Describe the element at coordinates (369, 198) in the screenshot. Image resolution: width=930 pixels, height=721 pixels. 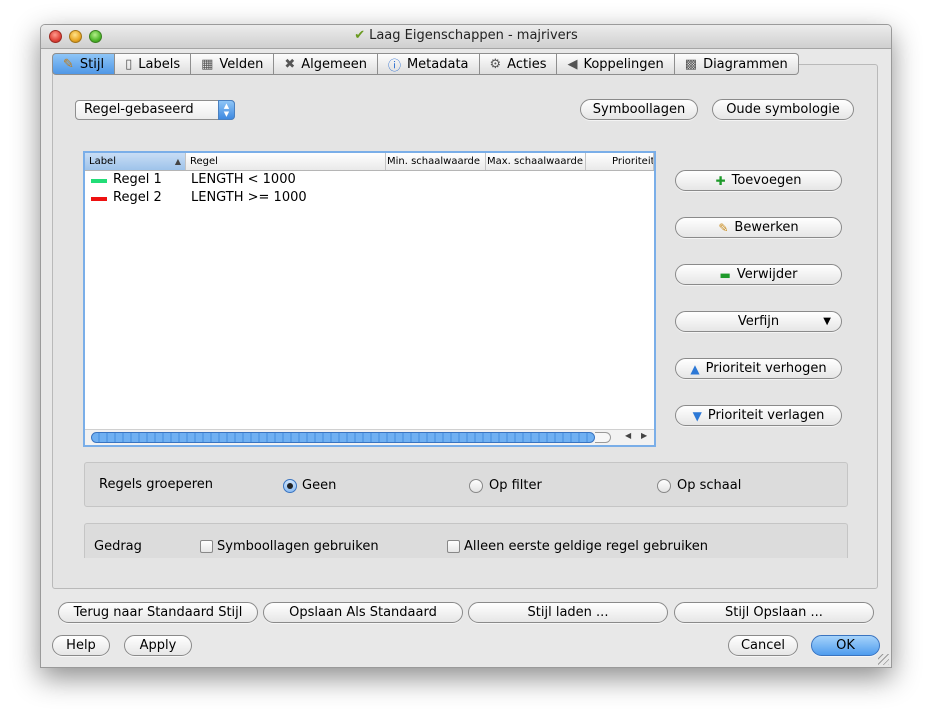
I see `table-row: Regel 2 LENGTH >= 1000` at that location.